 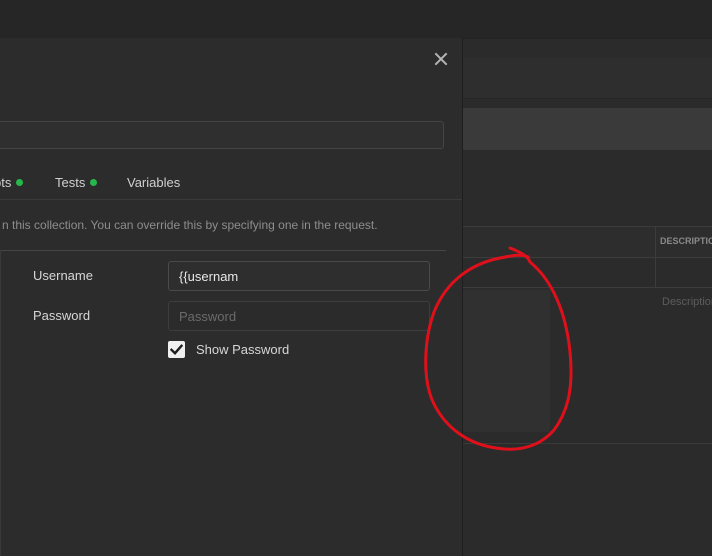 I want to click on table-row: Description, so click(x=587, y=282).